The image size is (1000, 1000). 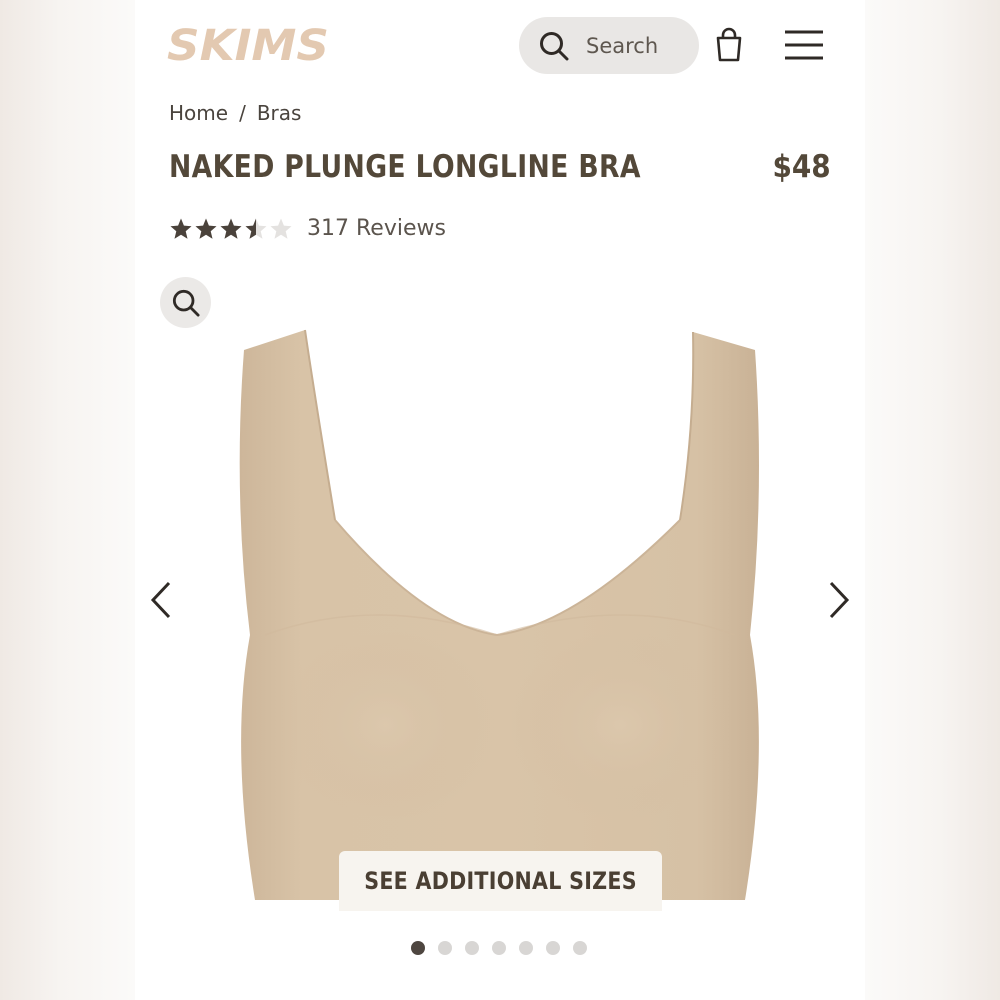 I want to click on chevron-right-icon, so click(x=838, y=600).